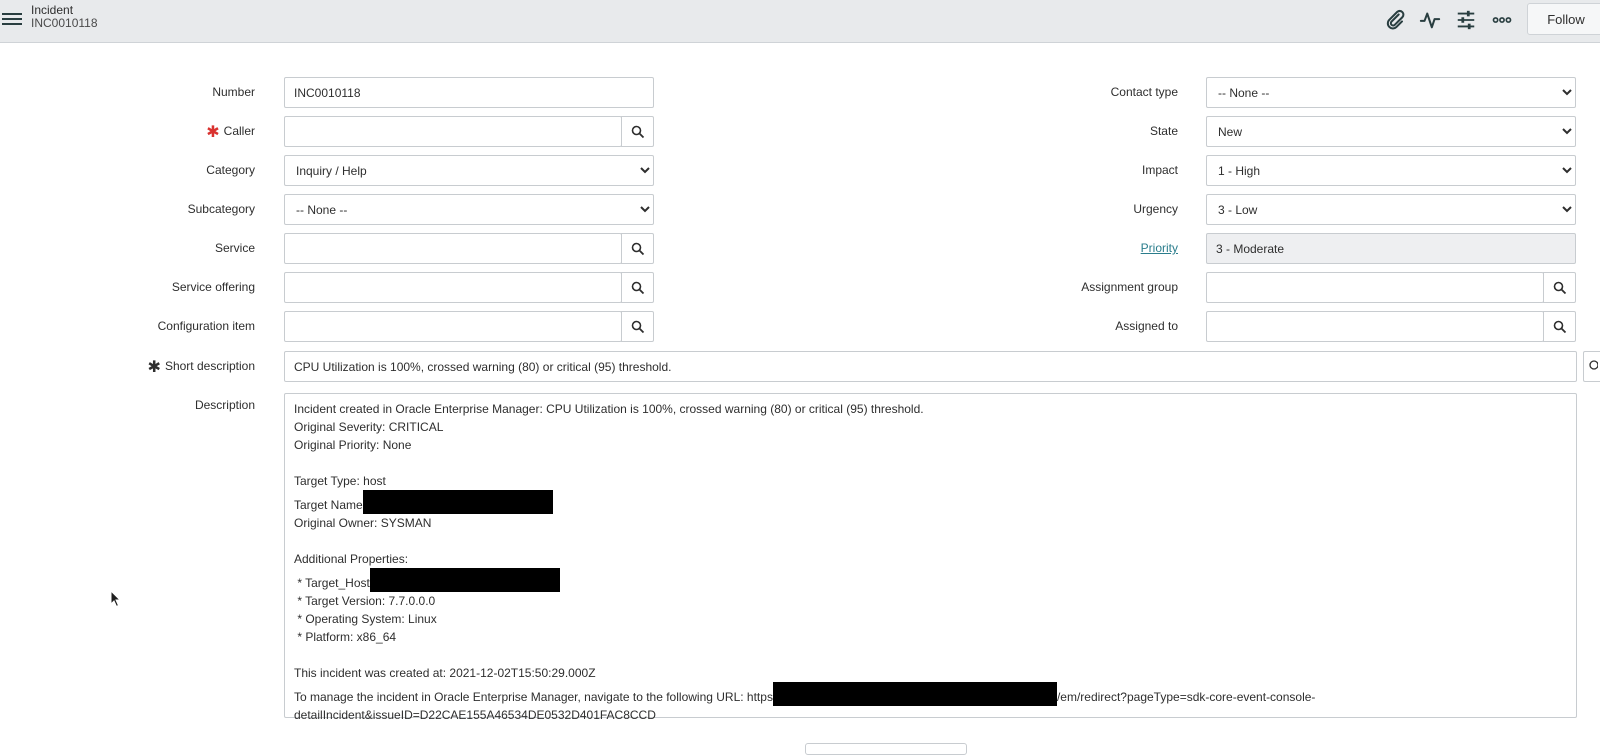 Image resolution: width=1600 pixels, height=755 pixels. I want to click on state-select: New, so click(1391, 131).